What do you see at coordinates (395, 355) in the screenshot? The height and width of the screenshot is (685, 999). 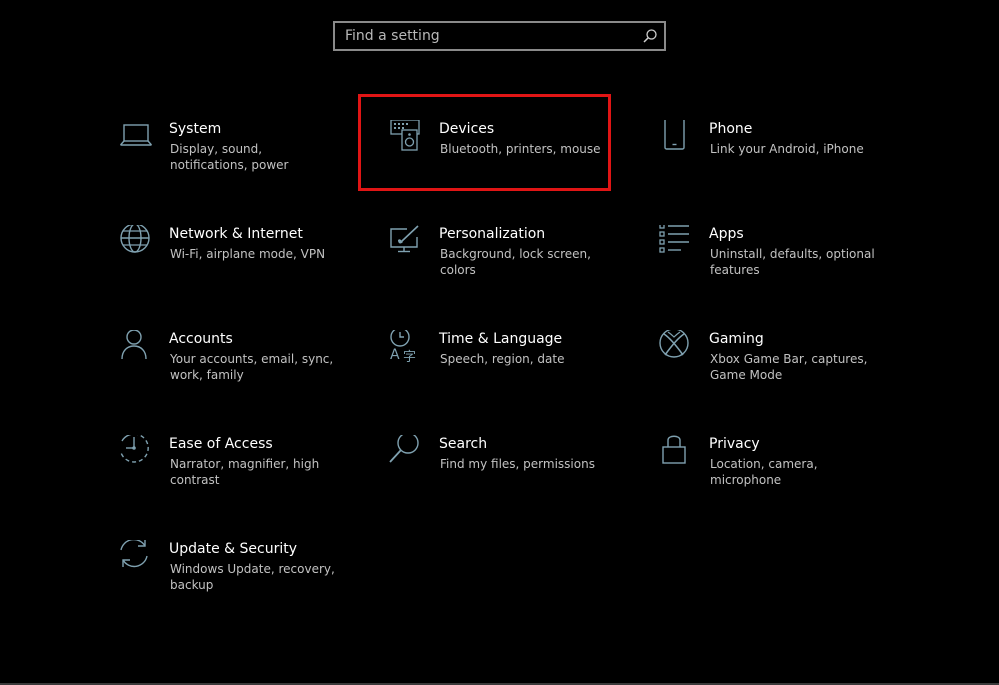 I see `svg-text: A` at bounding box center [395, 355].